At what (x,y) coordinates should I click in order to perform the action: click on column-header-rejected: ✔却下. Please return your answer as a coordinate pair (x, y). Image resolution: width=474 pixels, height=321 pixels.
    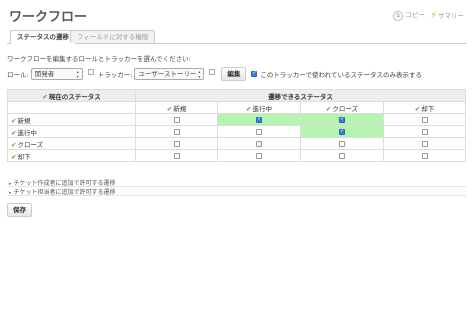
    Looking at the image, I should click on (424, 107).